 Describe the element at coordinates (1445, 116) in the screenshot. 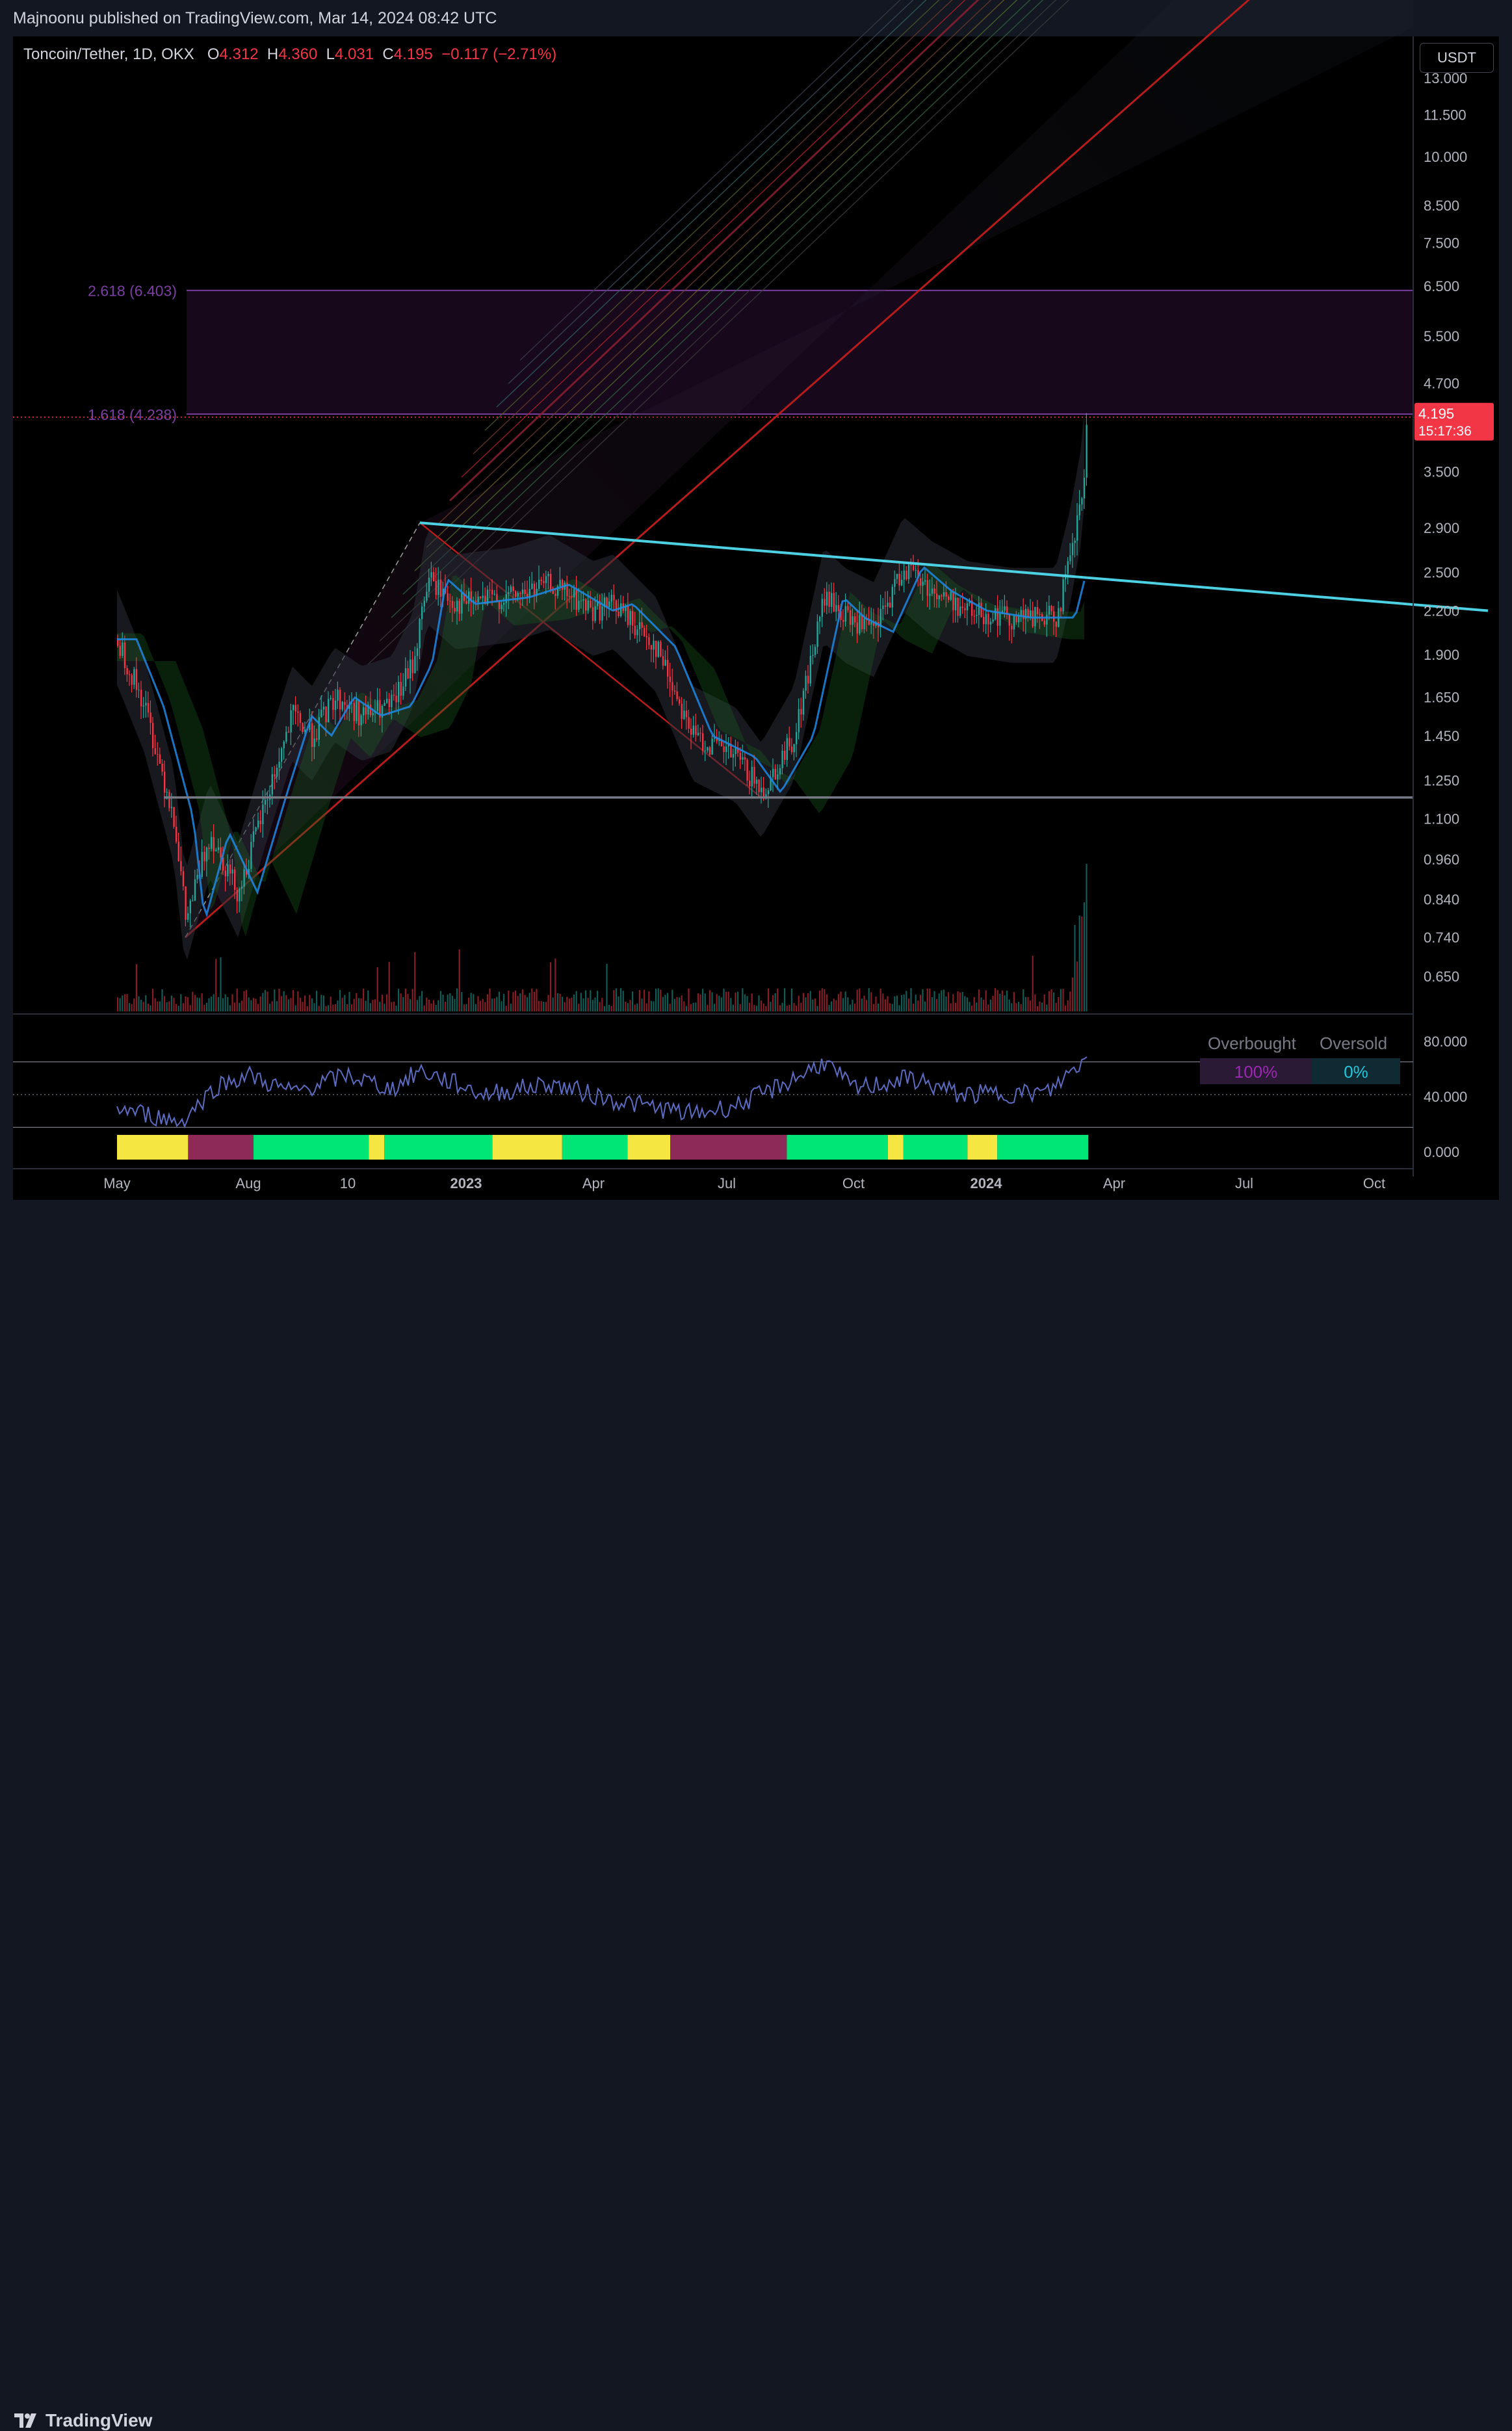

I see `y-tick-label: 11.500` at that location.